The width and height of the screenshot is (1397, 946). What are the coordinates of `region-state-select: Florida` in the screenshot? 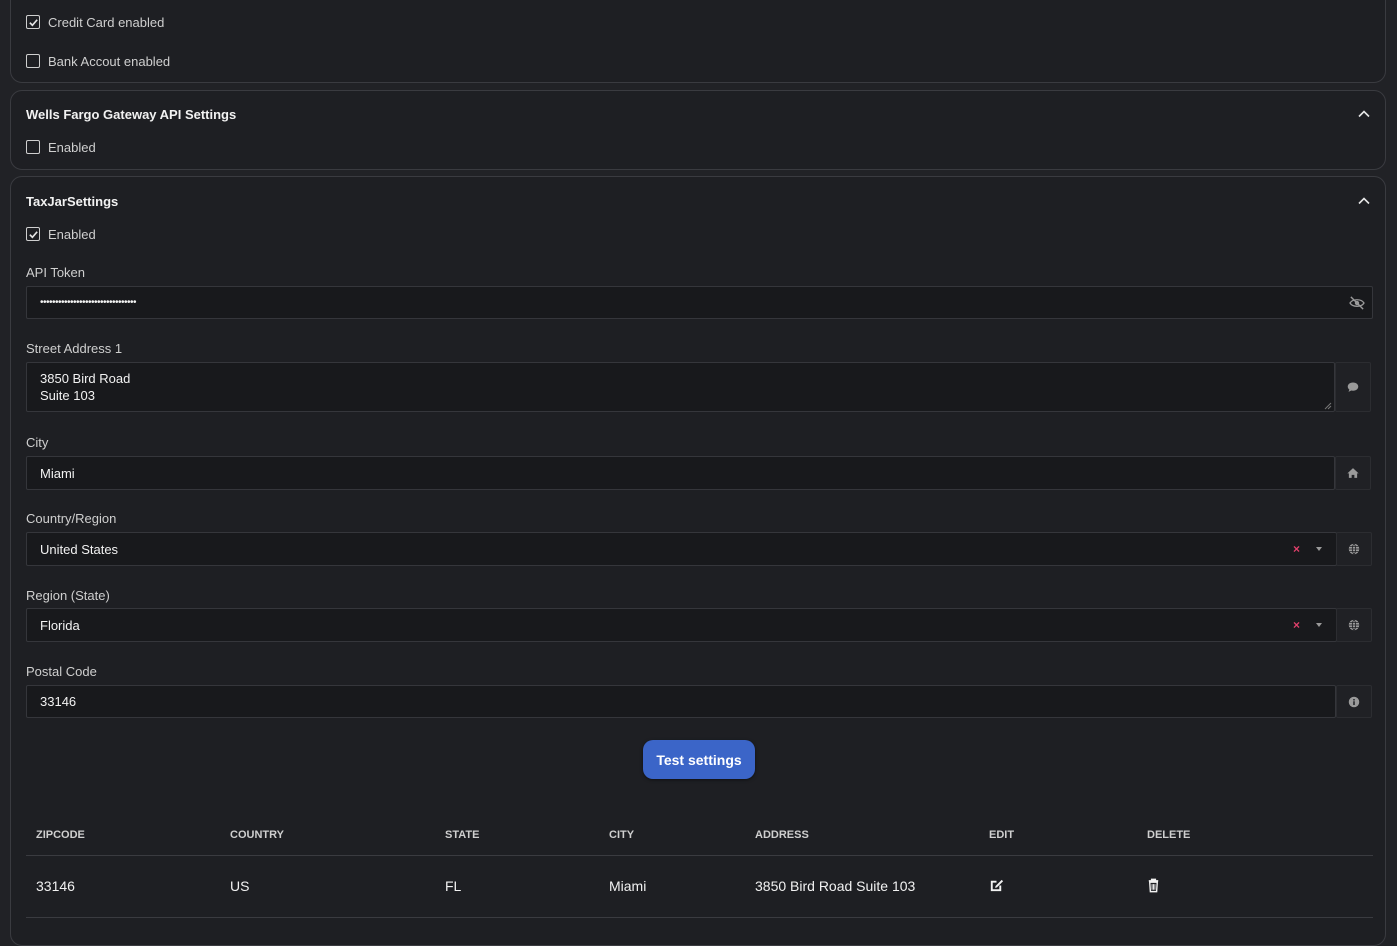 It's located at (681, 625).